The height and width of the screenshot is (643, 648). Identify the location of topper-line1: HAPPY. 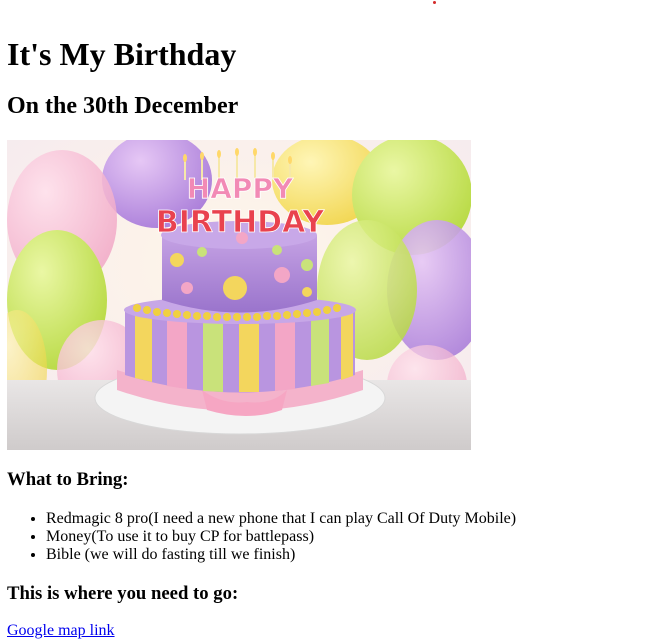
(240, 188).